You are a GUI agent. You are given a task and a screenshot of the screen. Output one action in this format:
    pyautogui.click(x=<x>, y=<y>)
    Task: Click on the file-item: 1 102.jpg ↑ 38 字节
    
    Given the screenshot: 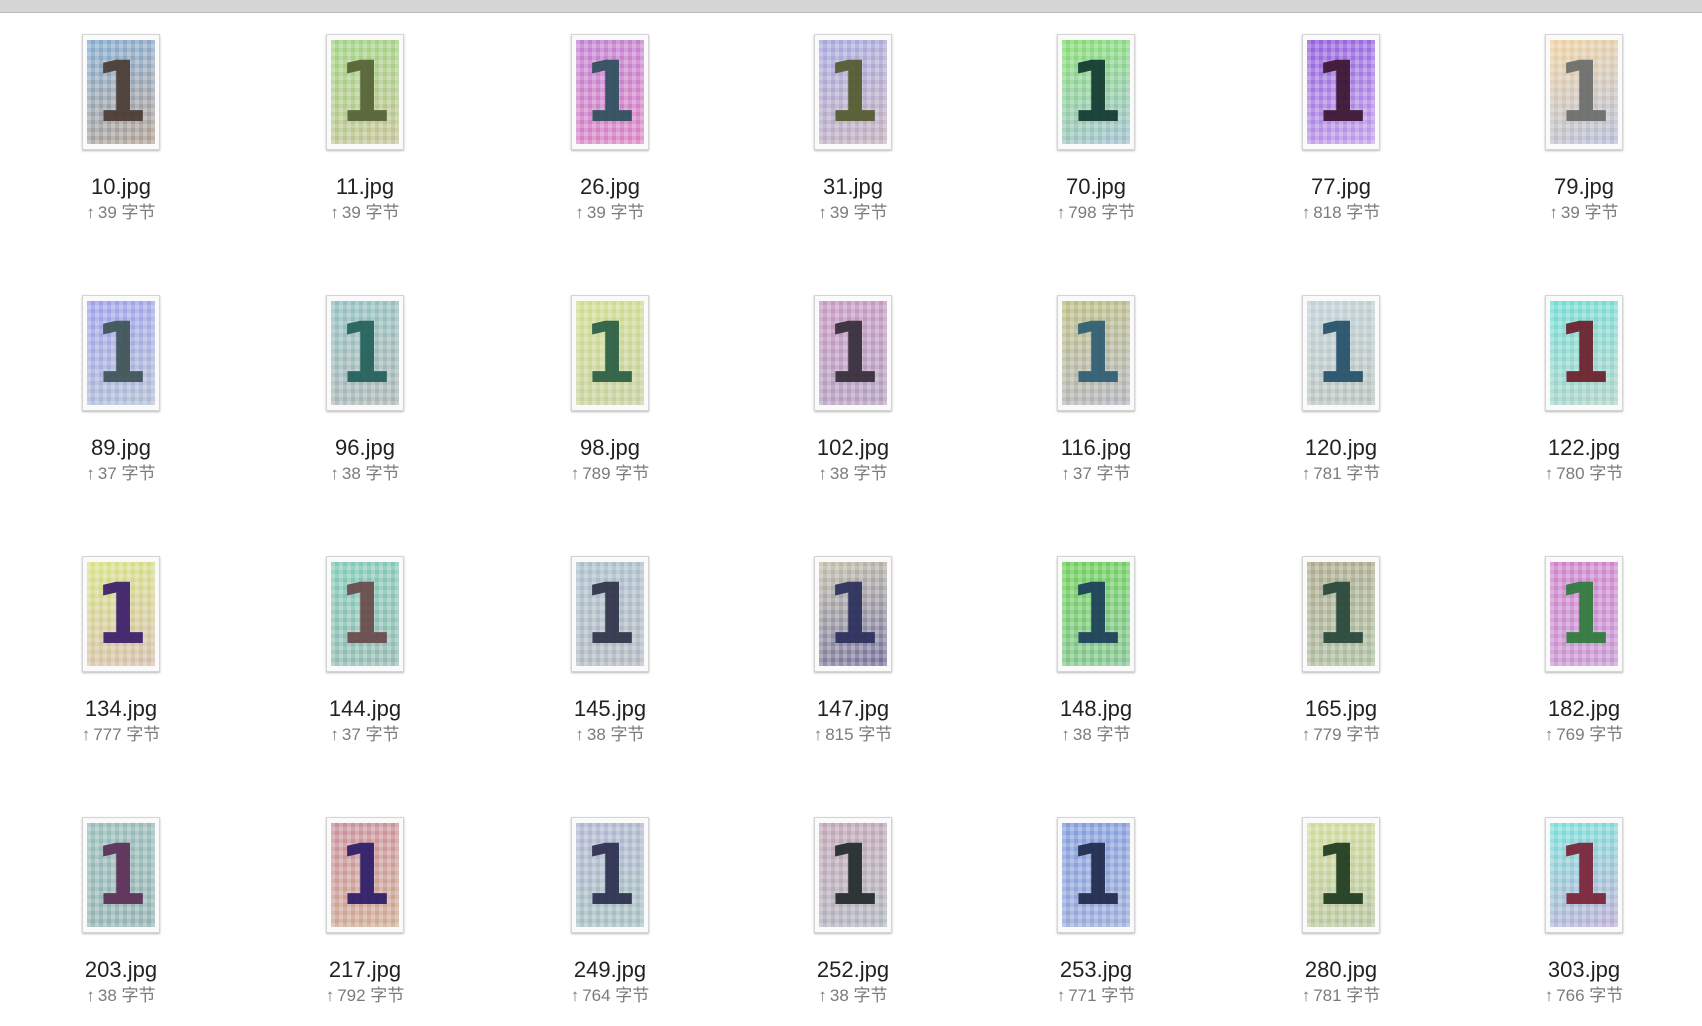 What is the action you would take?
    pyautogui.click(x=853, y=384)
    